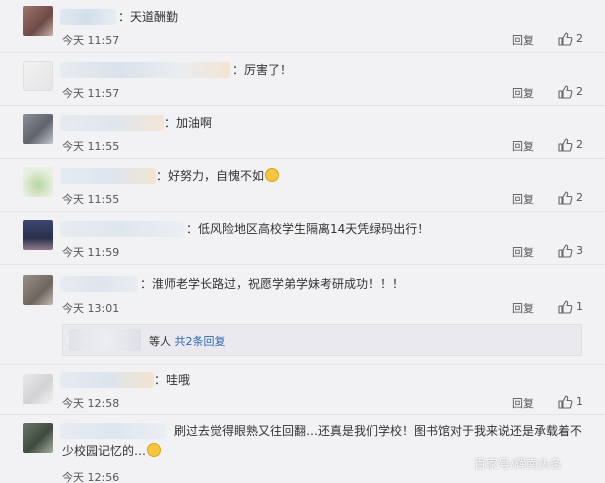 This screenshot has width=605, height=483. What do you see at coordinates (302, 390) in the screenshot?
I see `comment-item: ：哇哦 今天 12:58 回复 1` at bounding box center [302, 390].